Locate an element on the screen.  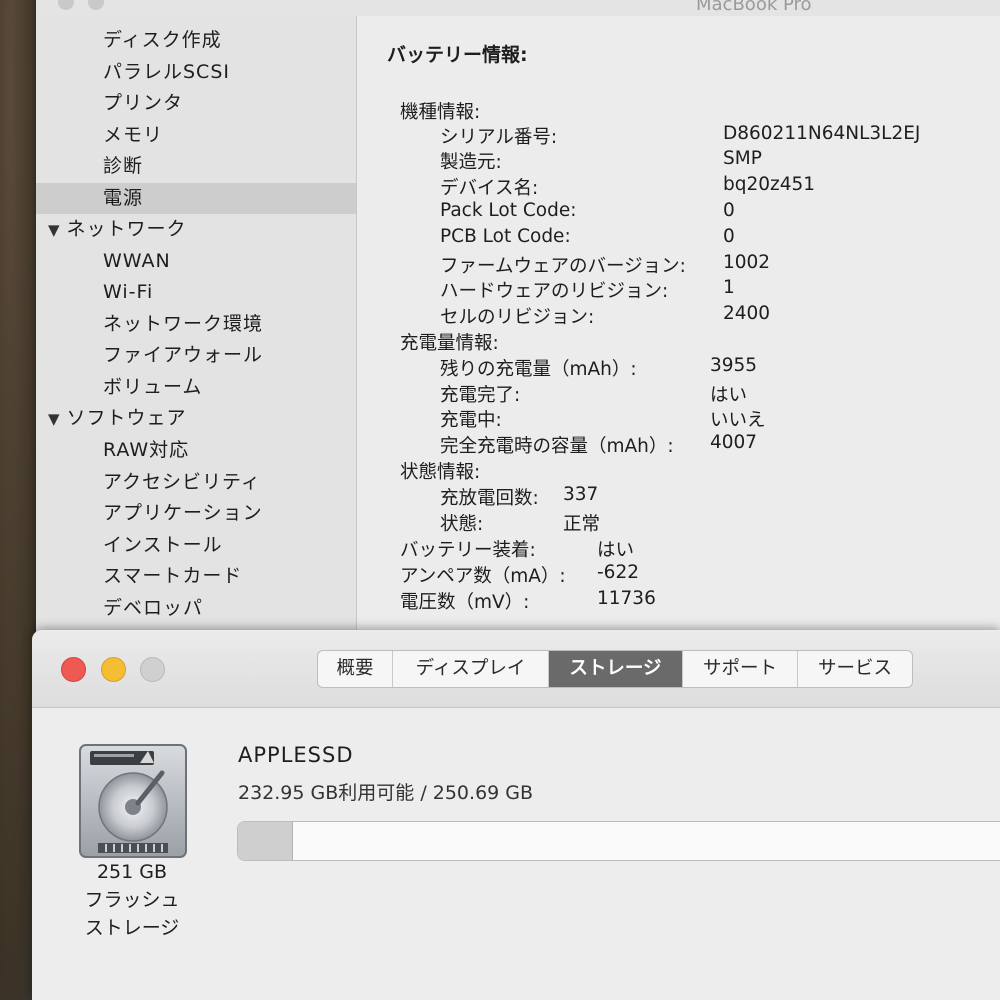
sysinfo-titlebar: MacBook Pro is located at coordinates (518, 8).